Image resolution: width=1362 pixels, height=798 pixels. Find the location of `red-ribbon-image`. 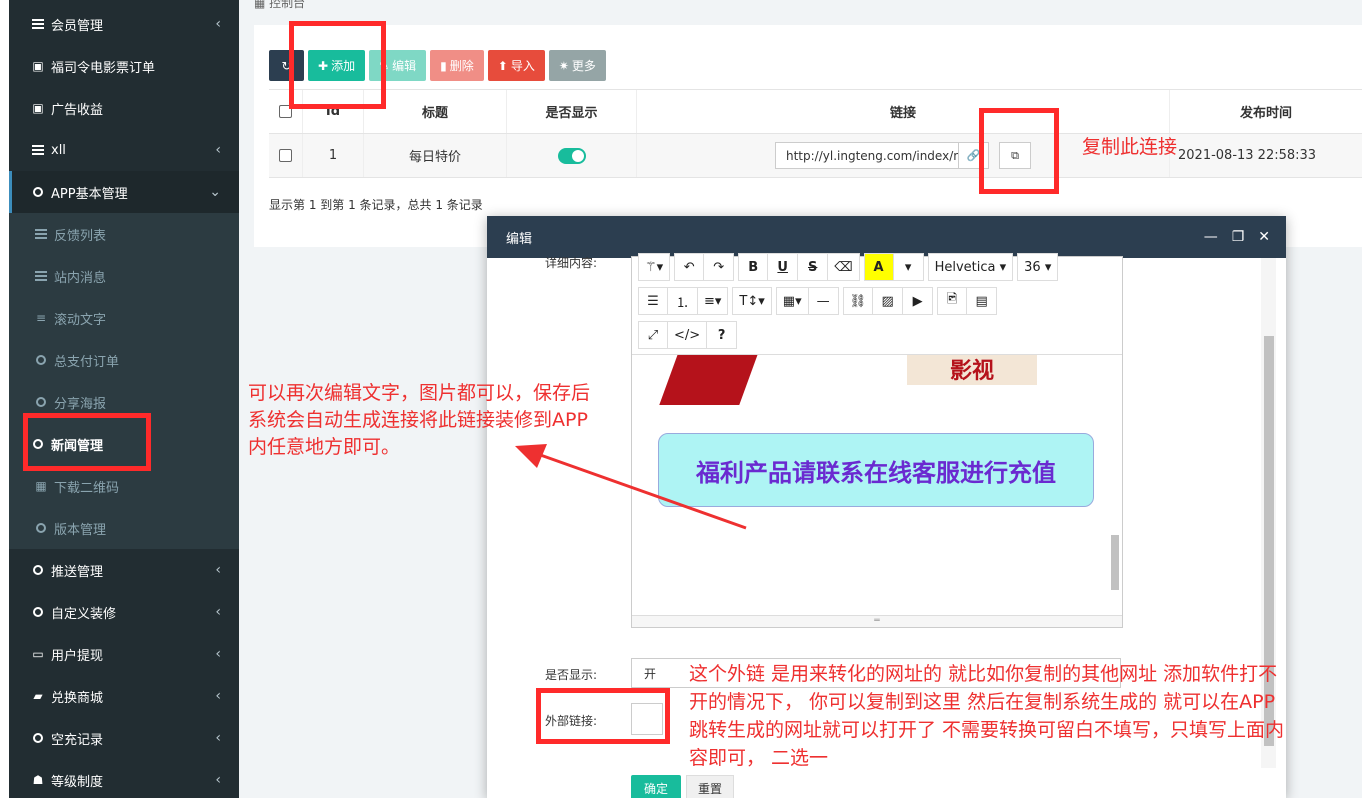

red-ribbon-image is located at coordinates (712, 380).